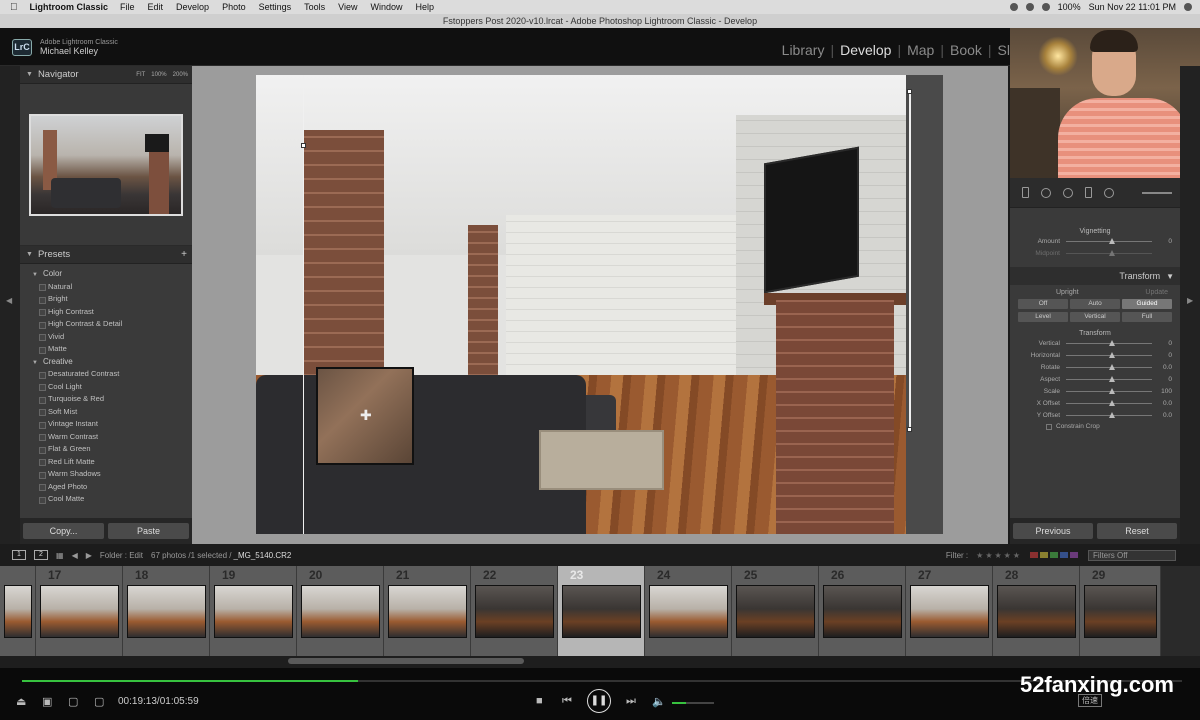 The height and width of the screenshot is (720, 1200). What do you see at coordinates (1095, 343) in the screenshot?
I see `vertical-slider: Vertical 0` at bounding box center [1095, 343].